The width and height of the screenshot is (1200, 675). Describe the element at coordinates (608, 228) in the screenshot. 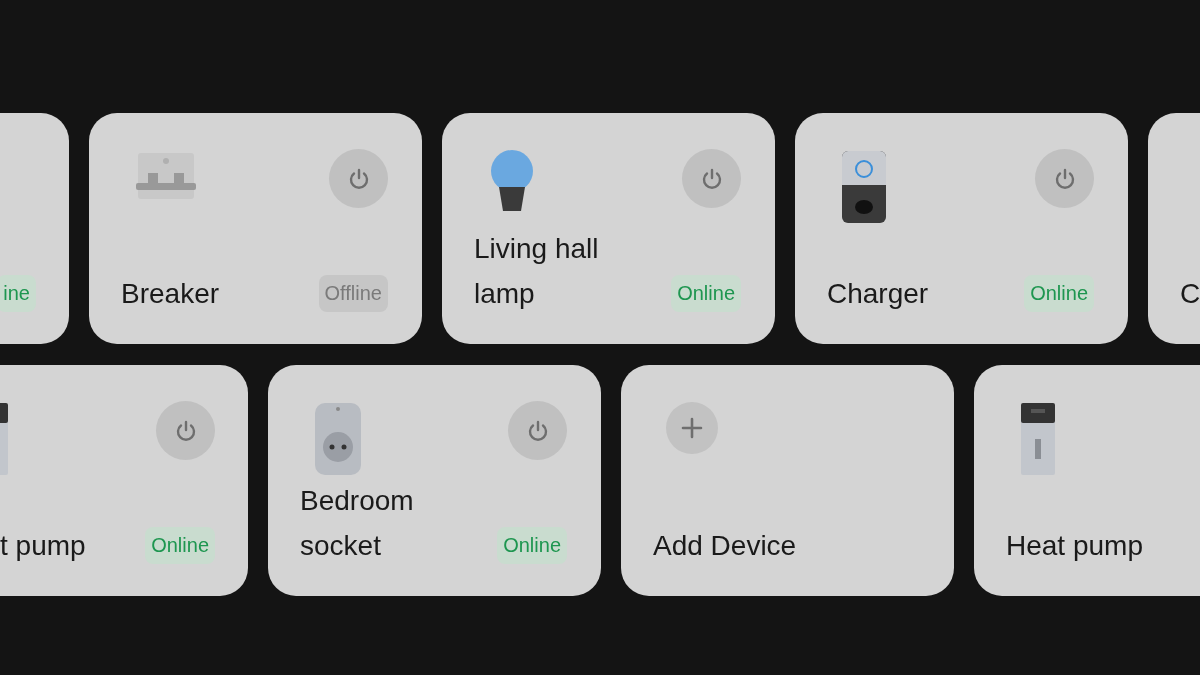

I see `device-card: Living hall lamp Online` at that location.